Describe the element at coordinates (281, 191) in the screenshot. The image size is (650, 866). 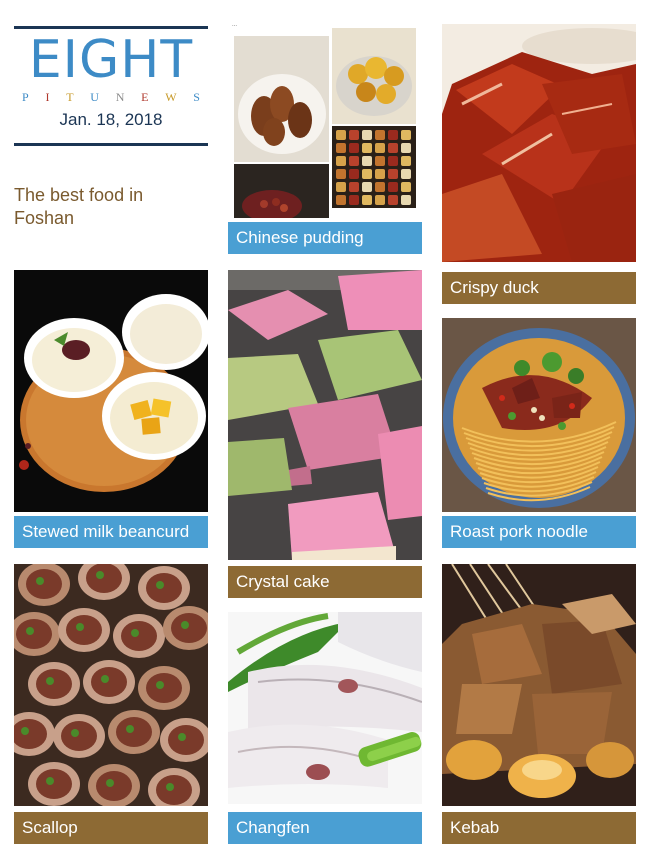
I see `pudding-bowl-image` at that location.